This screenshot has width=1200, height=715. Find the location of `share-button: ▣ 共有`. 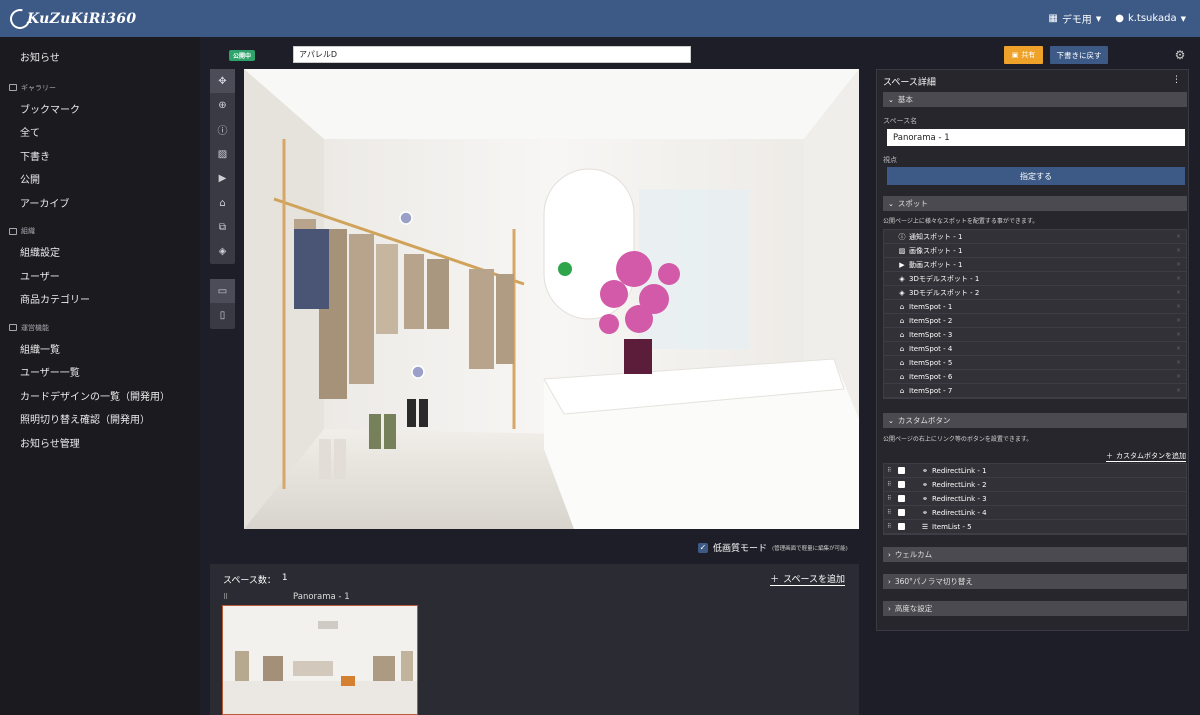

share-button: ▣ 共有 is located at coordinates (1023, 55).